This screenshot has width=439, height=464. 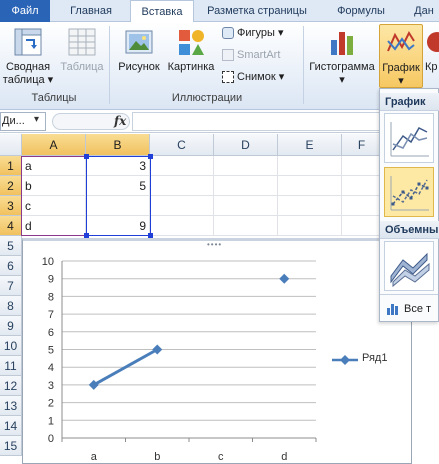 I want to click on formula-bar: Ди... ▾ fx, so click(x=219, y=121).